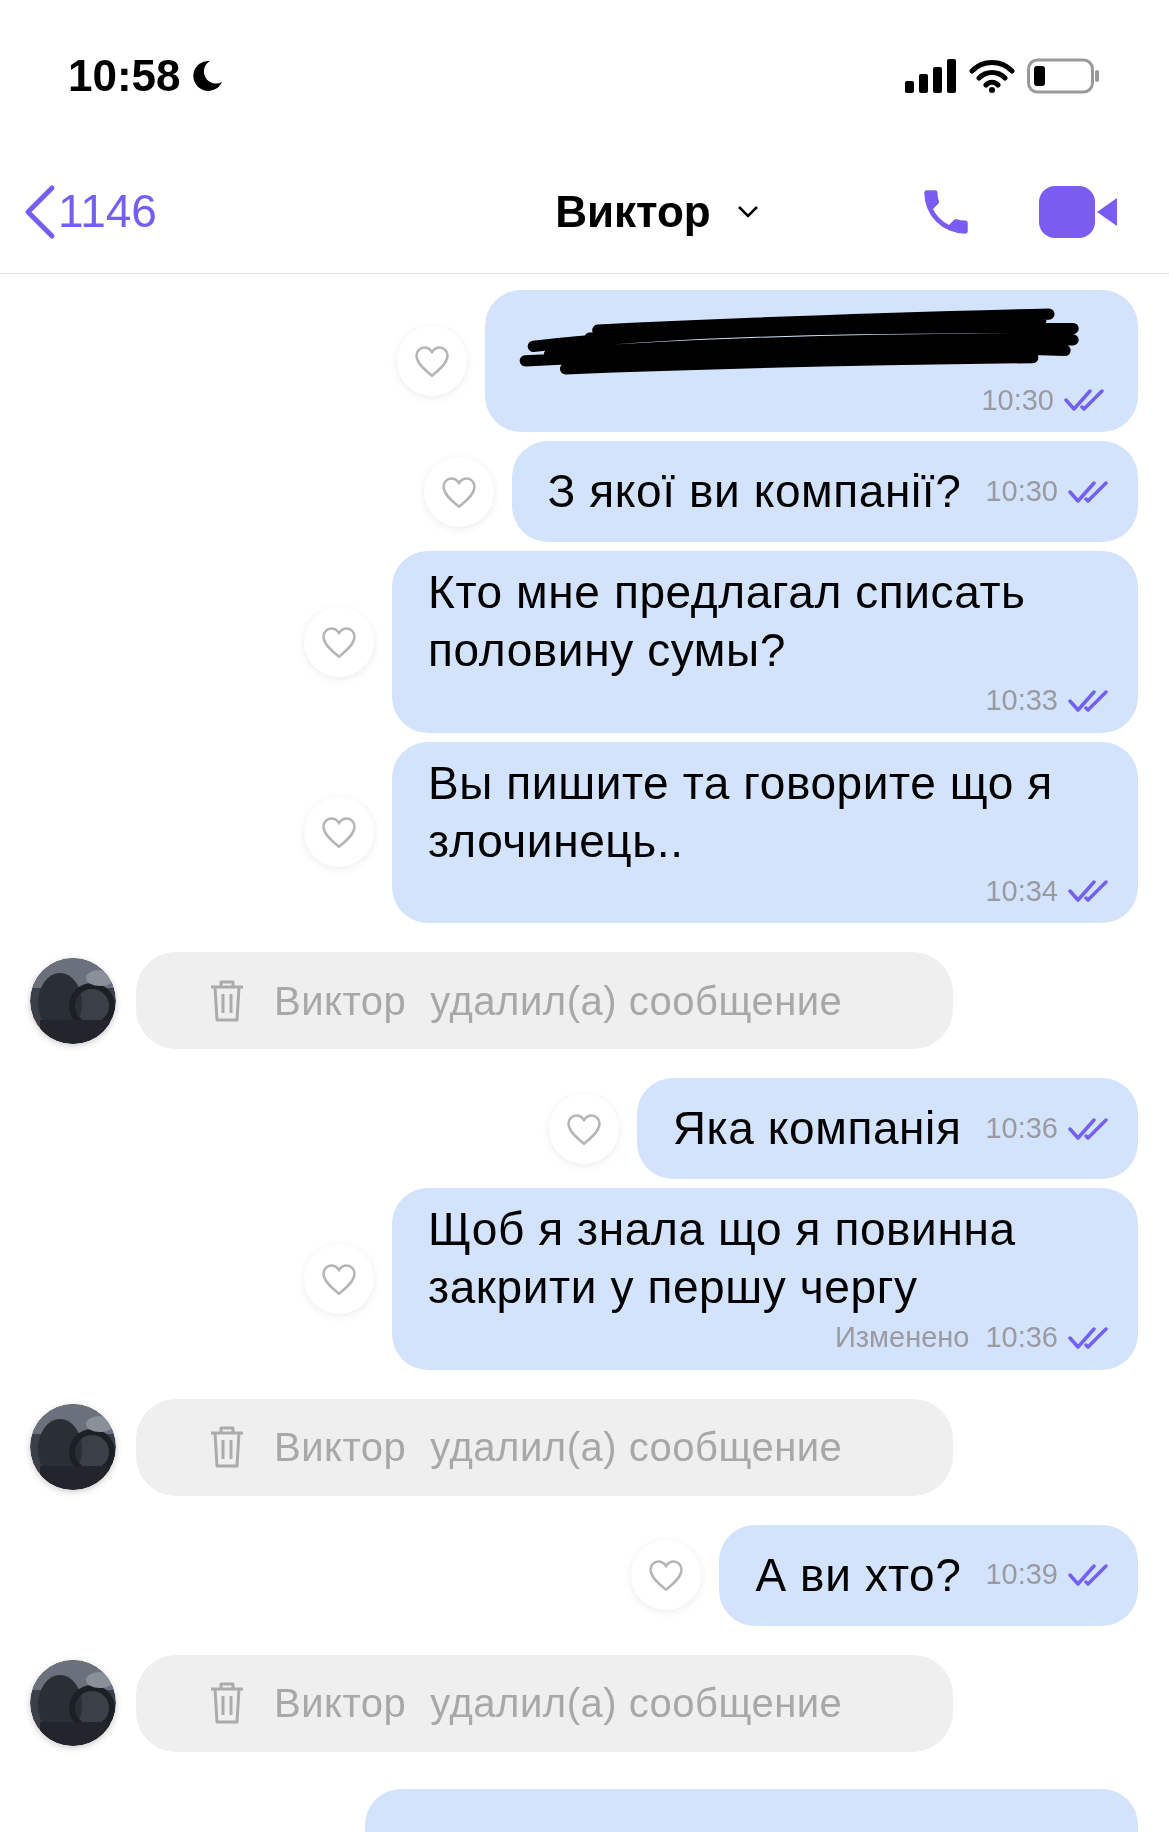 The width and height of the screenshot is (1169, 1832). What do you see at coordinates (992, 76) in the screenshot?
I see `wifi-icon` at bounding box center [992, 76].